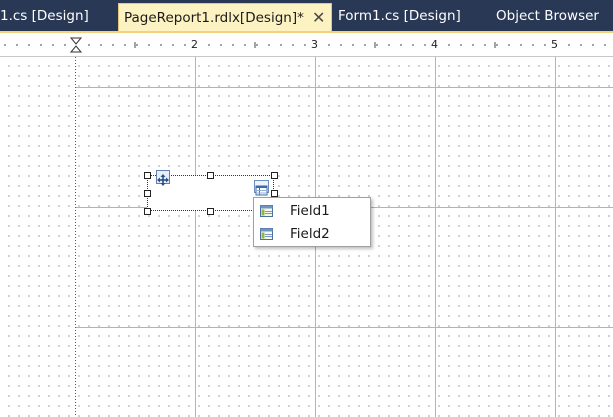  Describe the element at coordinates (210, 211) in the screenshot. I see `resize-handle-bottom-center` at that location.